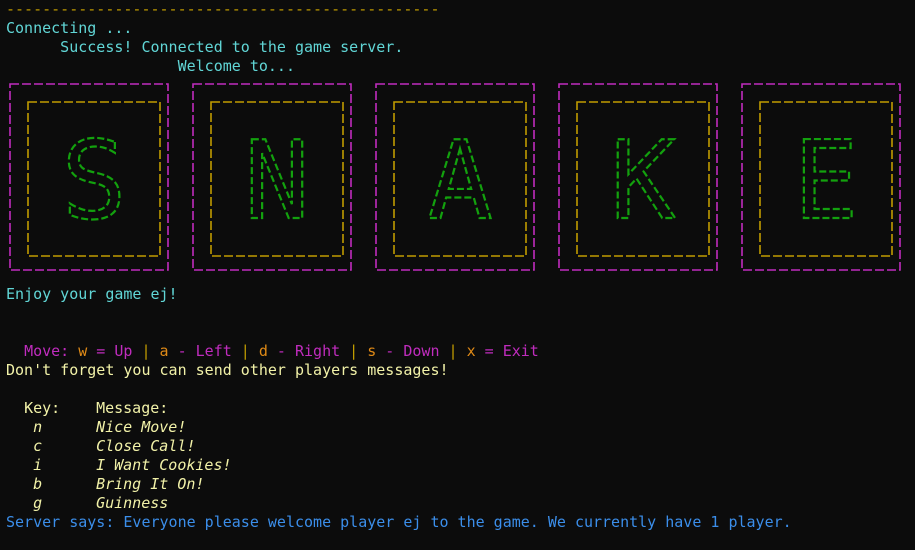 The width and height of the screenshot is (915, 550). What do you see at coordinates (132, 503) in the screenshot?
I see `message-text: Guinness` at bounding box center [132, 503].